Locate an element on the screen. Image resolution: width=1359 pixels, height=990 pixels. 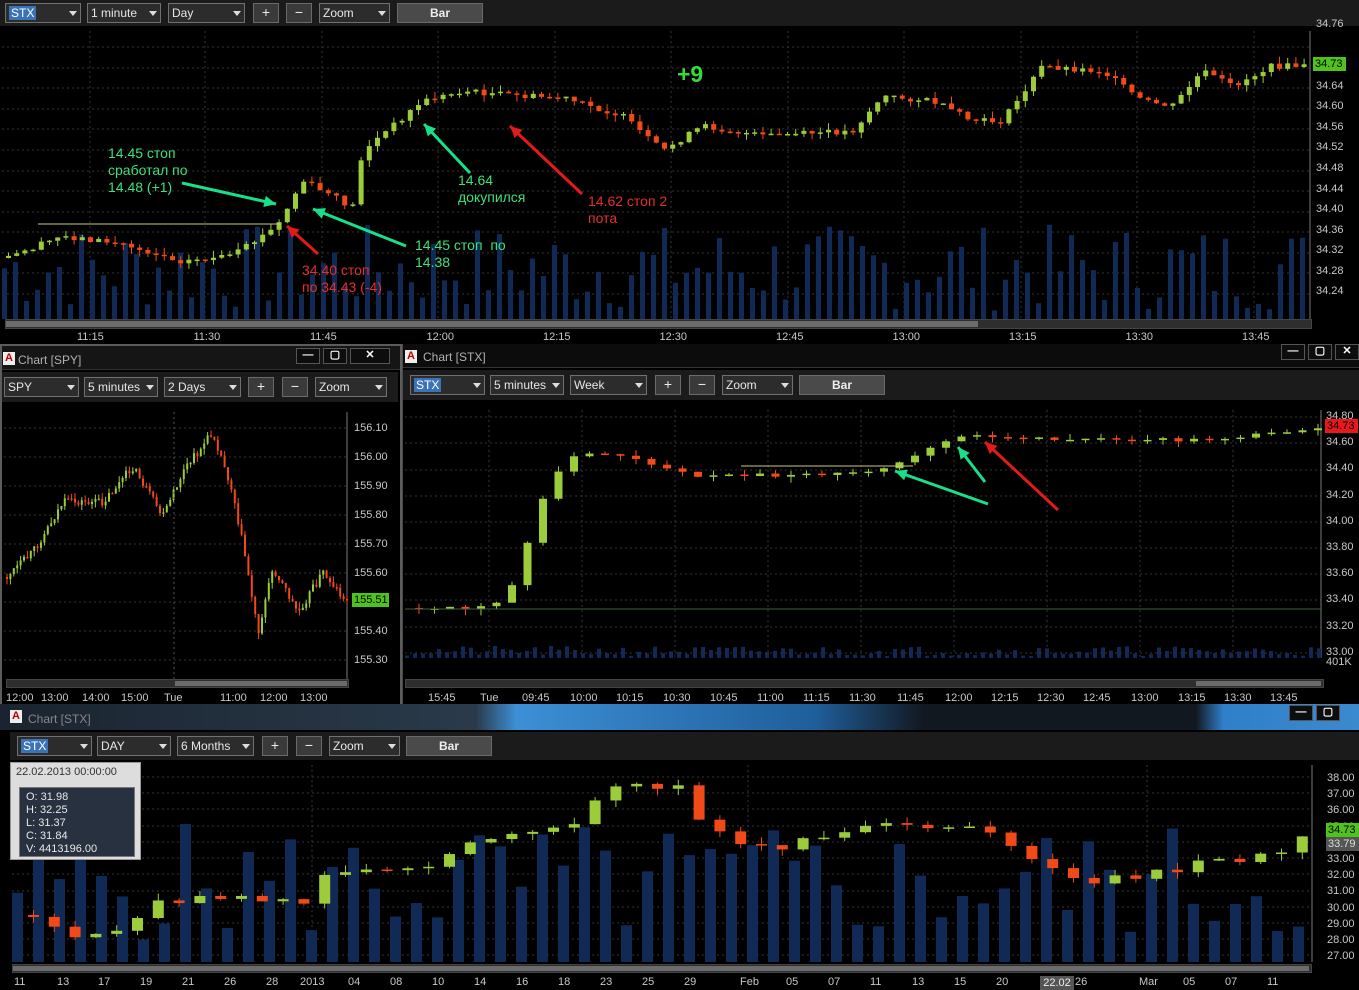
mid-zoom-in-button: + is located at coordinates (668, 385).